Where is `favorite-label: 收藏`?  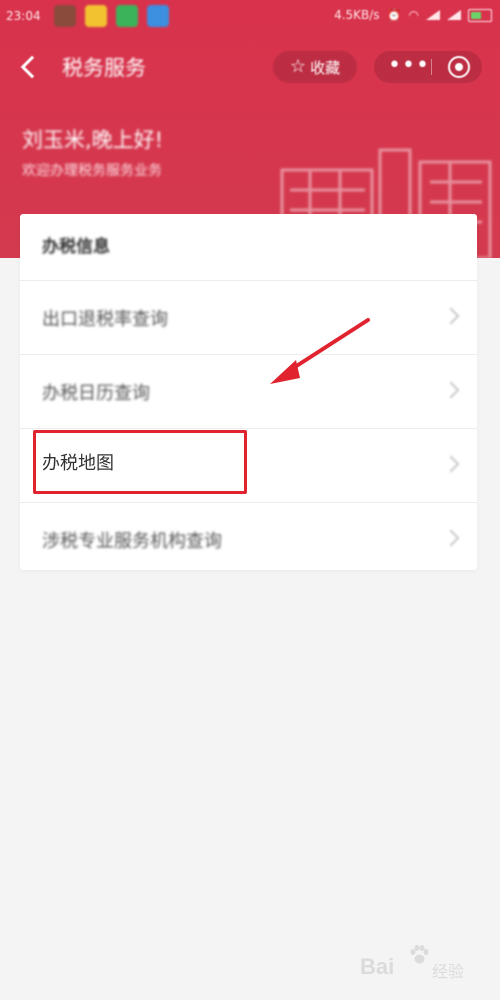 favorite-label: 收藏 is located at coordinates (325, 67).